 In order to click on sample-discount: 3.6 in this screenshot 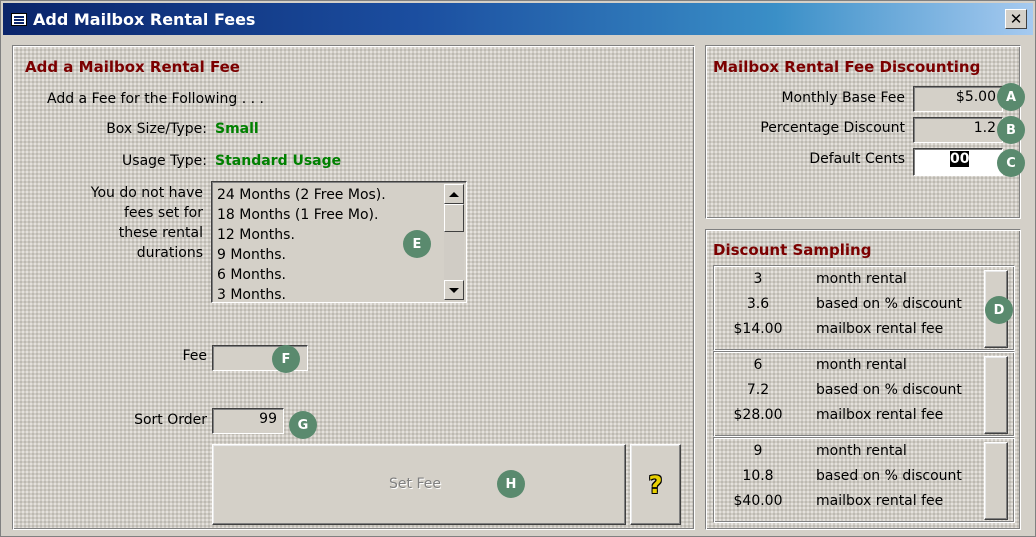, I will do `click(758, 304)`.